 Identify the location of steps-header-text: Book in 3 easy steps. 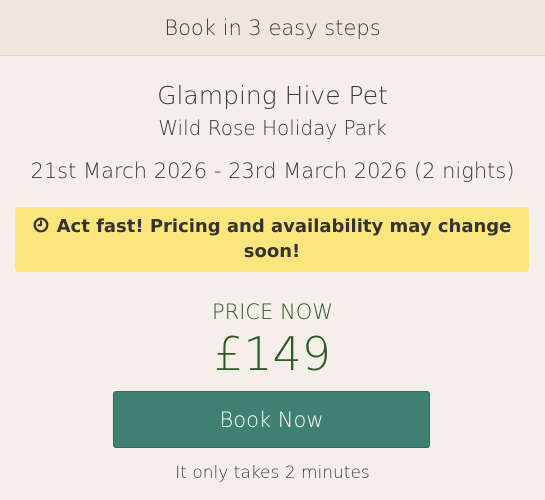
(272, 27).